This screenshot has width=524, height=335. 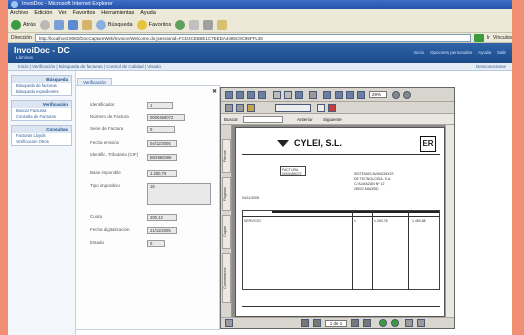 What do you see at coordinates (41, 79) in the screenshot?
I see `sidebar-section-title: Búsqueda` at bounding box center [41, 79].